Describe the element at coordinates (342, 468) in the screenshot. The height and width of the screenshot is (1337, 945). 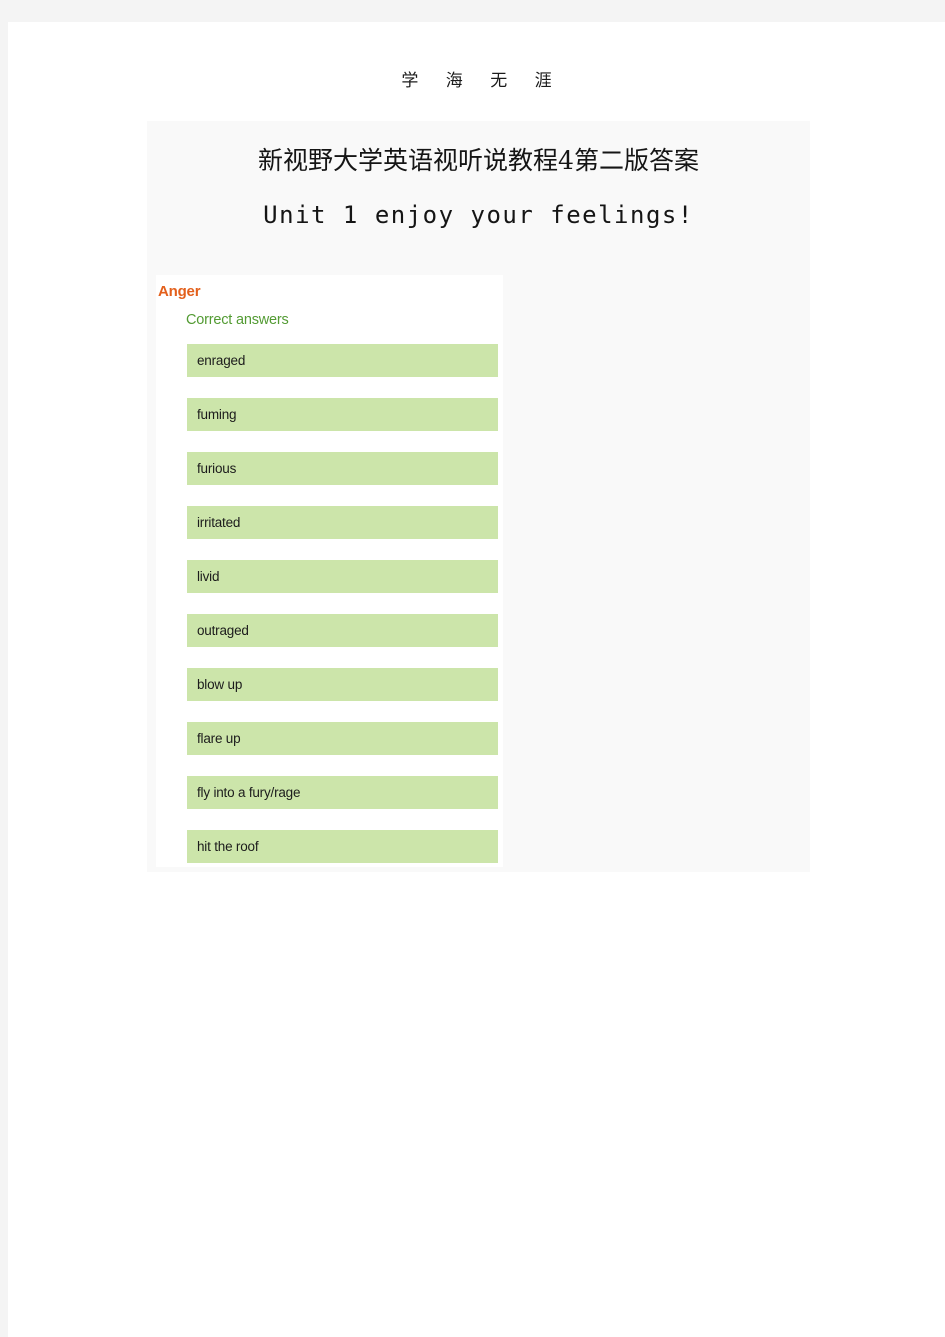
I see `answer-item: furious` at that location.